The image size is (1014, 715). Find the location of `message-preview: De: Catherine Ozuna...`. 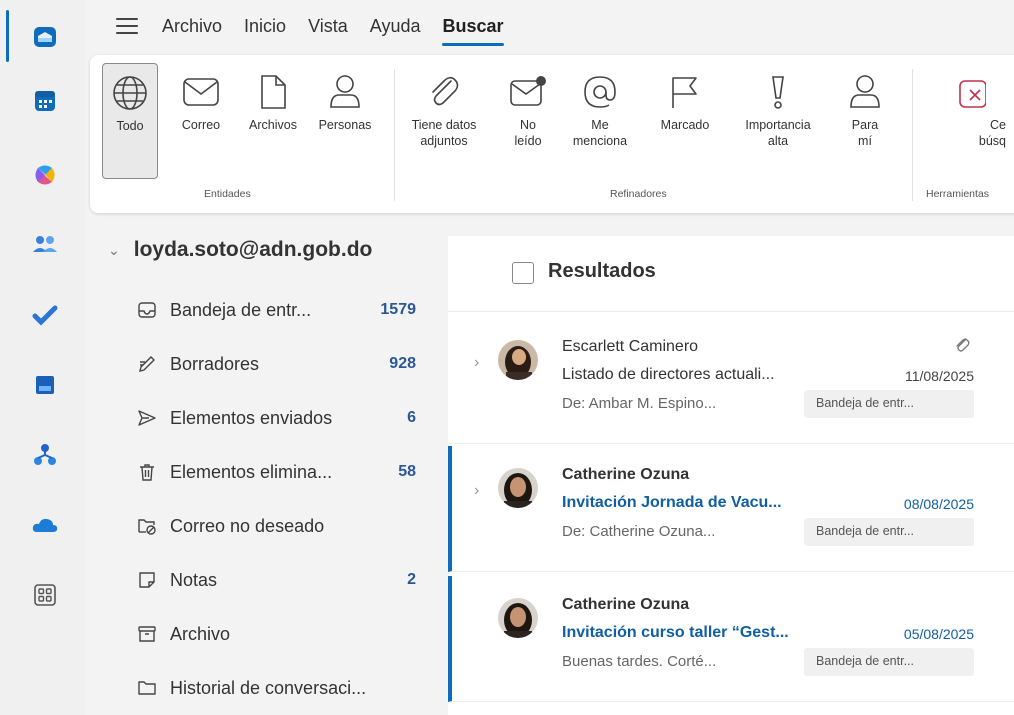

message-preview: De: Catherine Ozuna... is located at coordinates (639, 531).